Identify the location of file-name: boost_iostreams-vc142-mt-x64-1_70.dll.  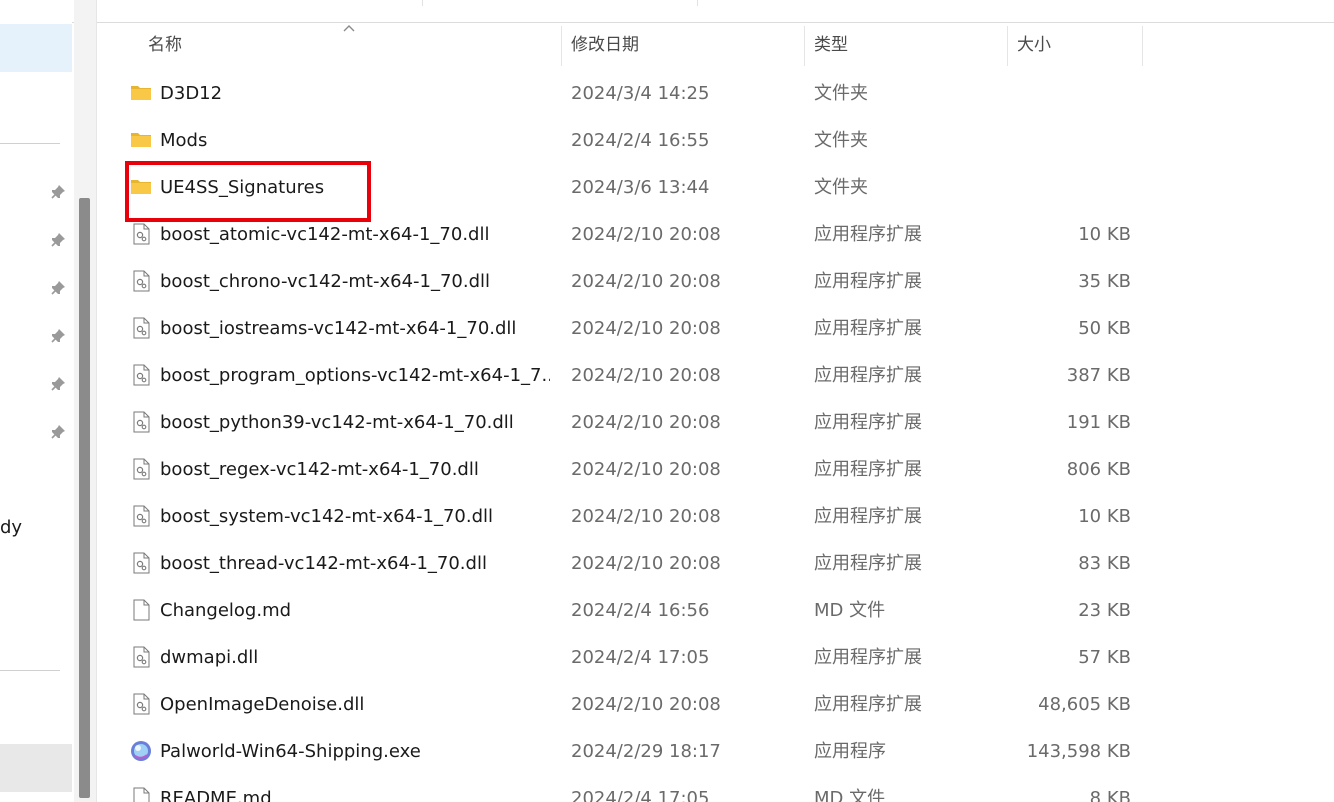
(338, 328).